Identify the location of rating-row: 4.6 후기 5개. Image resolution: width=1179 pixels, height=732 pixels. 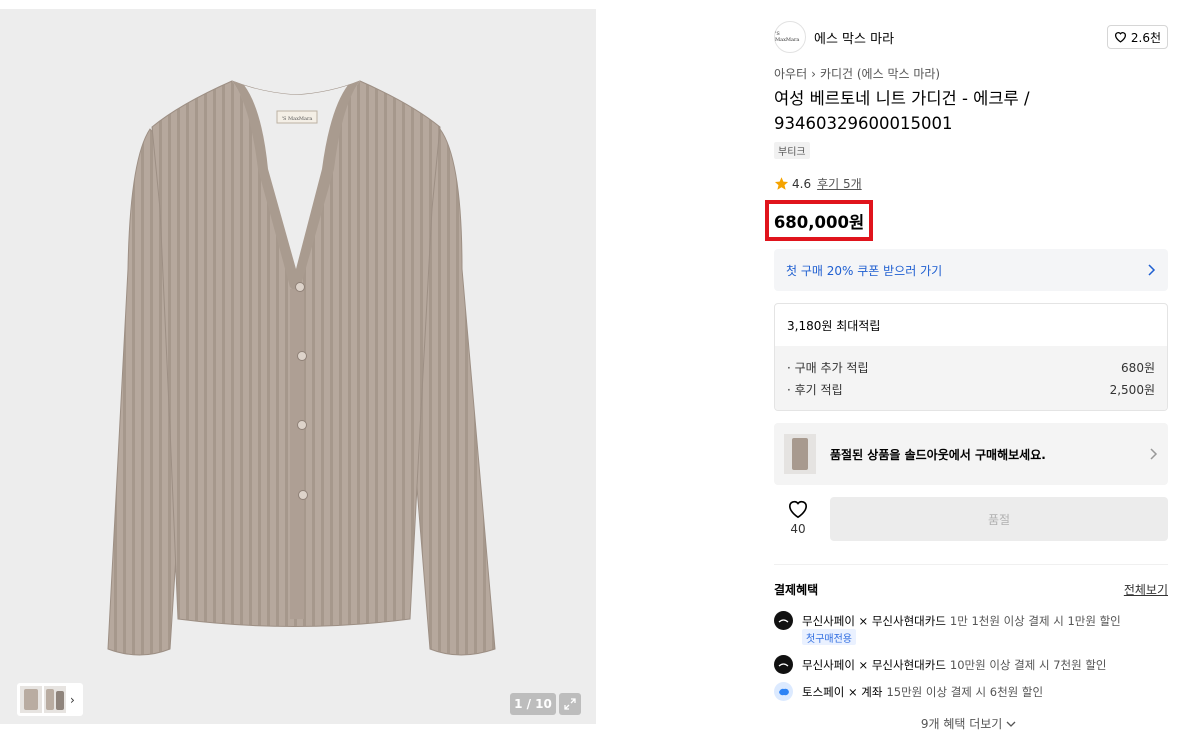
(818, 183).